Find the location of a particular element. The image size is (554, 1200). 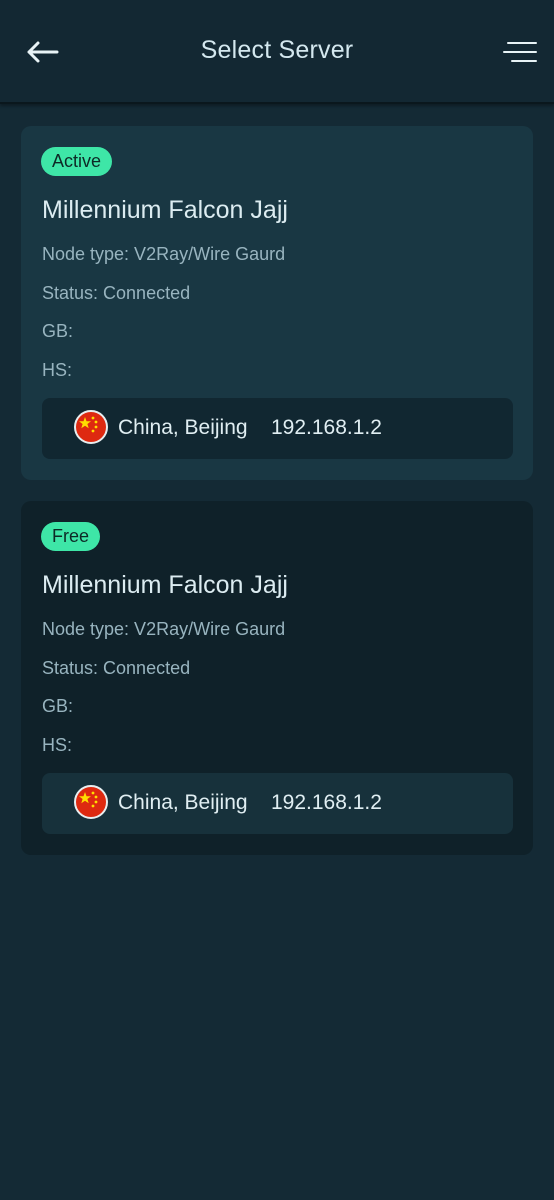

page-title: Select Server is located at coordinates (277, 50).